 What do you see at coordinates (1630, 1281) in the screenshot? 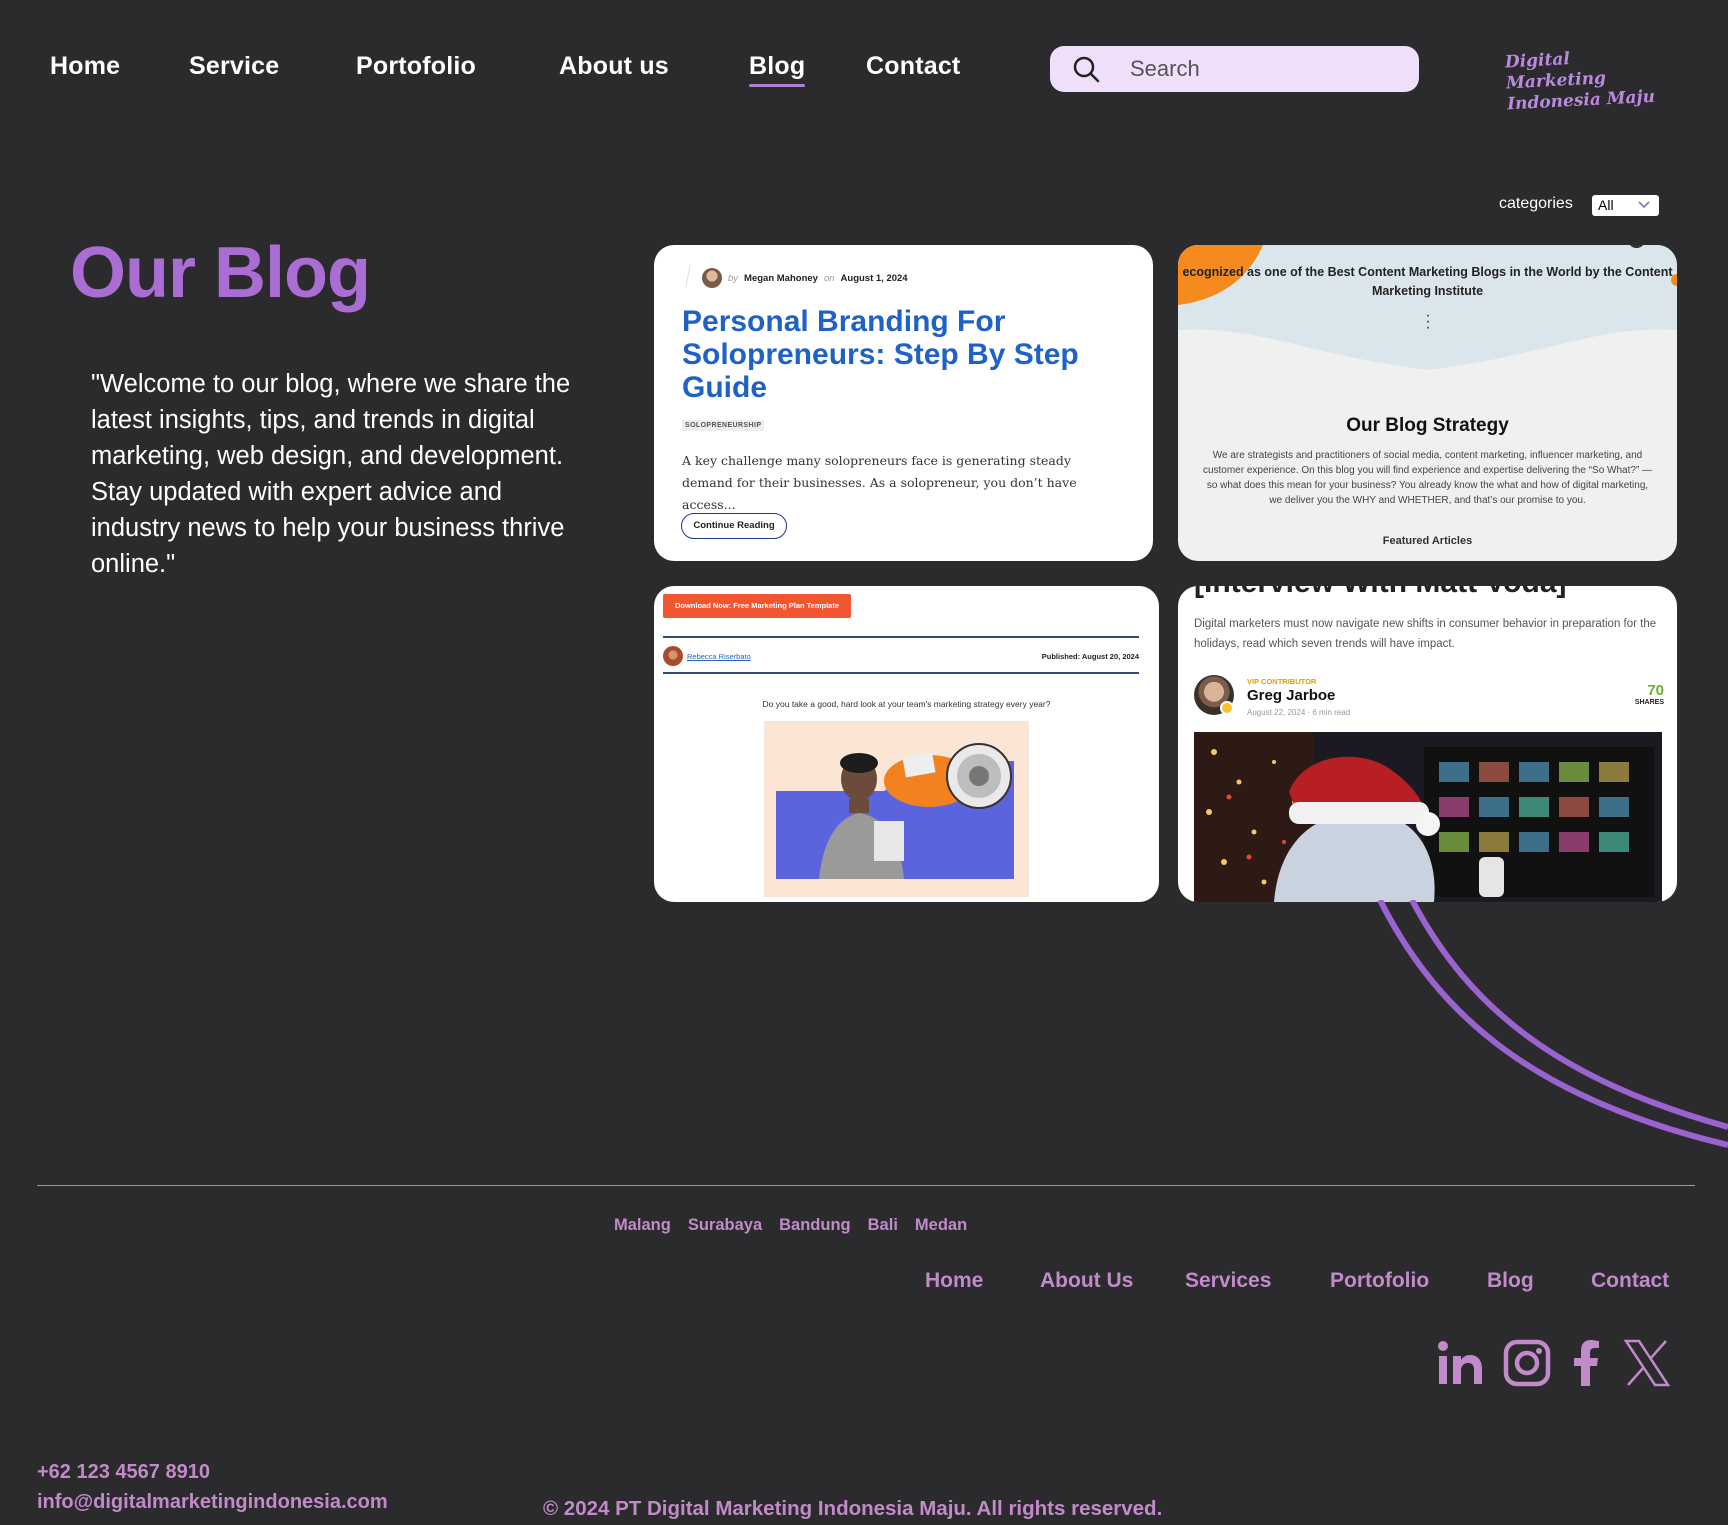
I see `footer-nav-contact: Contact` at bounding box center [1630, 1281].